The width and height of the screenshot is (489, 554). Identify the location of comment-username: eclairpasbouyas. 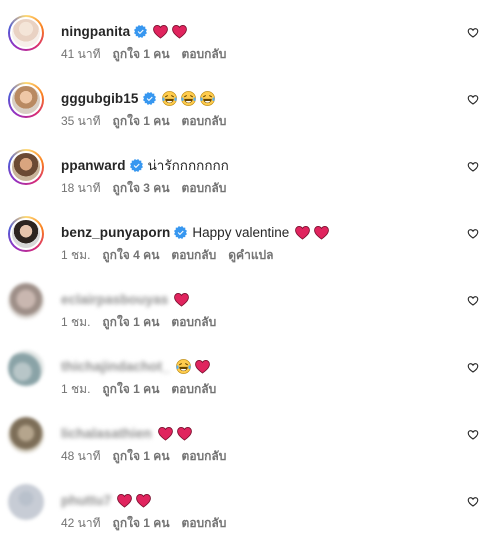
(114, 299).